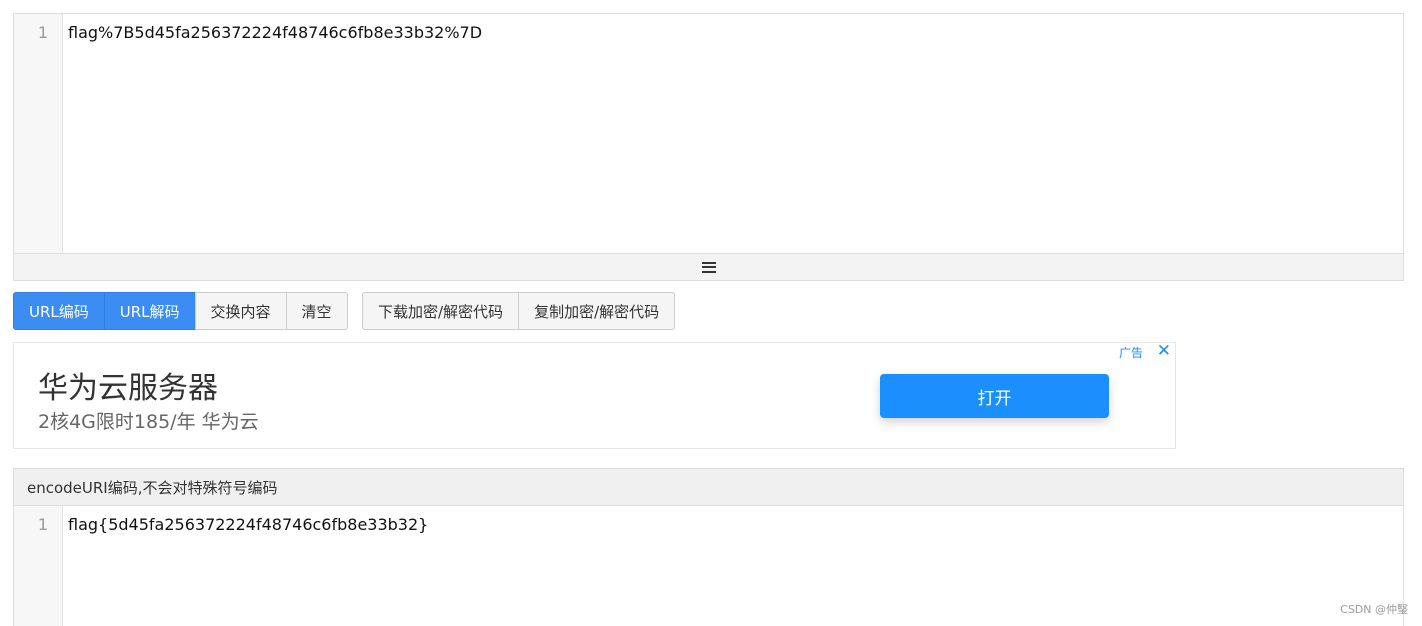  What do you see at coordinates (1130, 353) in the screenshot?
I see `ad-label: 广告` at bounding box center [1130, 353].